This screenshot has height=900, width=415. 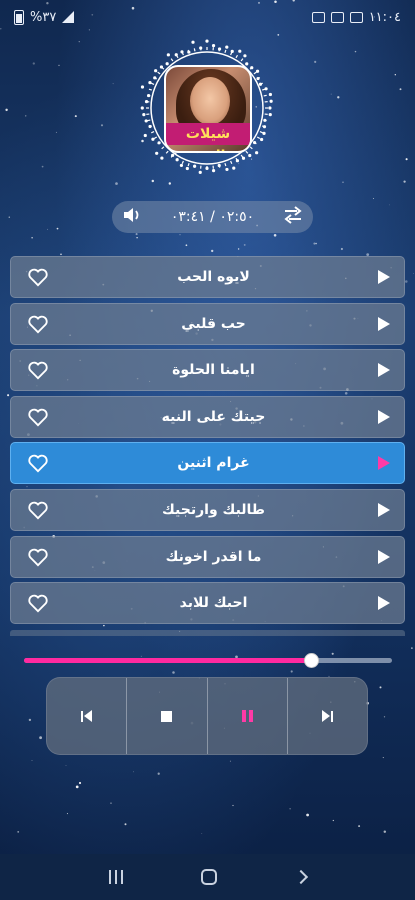 I want to click on song-title: لايوه الحب, so click(x=213, y=277).